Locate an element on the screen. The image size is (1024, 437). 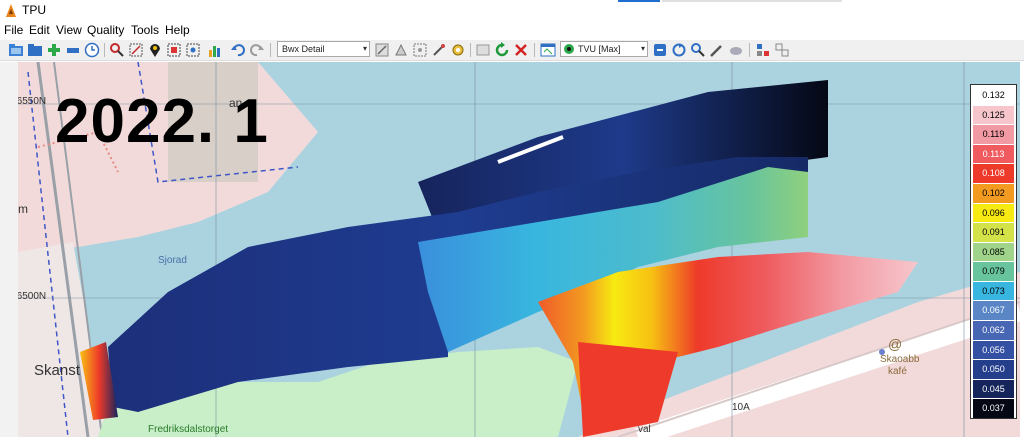
edit-tool-icon is located at coordinates (382, 50).